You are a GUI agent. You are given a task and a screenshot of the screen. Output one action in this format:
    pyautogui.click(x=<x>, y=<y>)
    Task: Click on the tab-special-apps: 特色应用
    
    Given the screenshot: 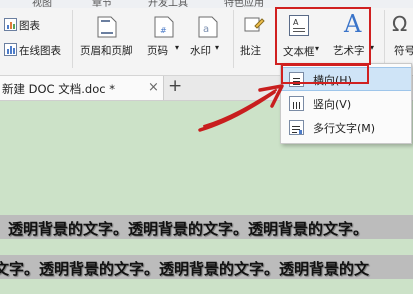 What is the action you would take?
    pyautogui.click(x=244, y=4)
    